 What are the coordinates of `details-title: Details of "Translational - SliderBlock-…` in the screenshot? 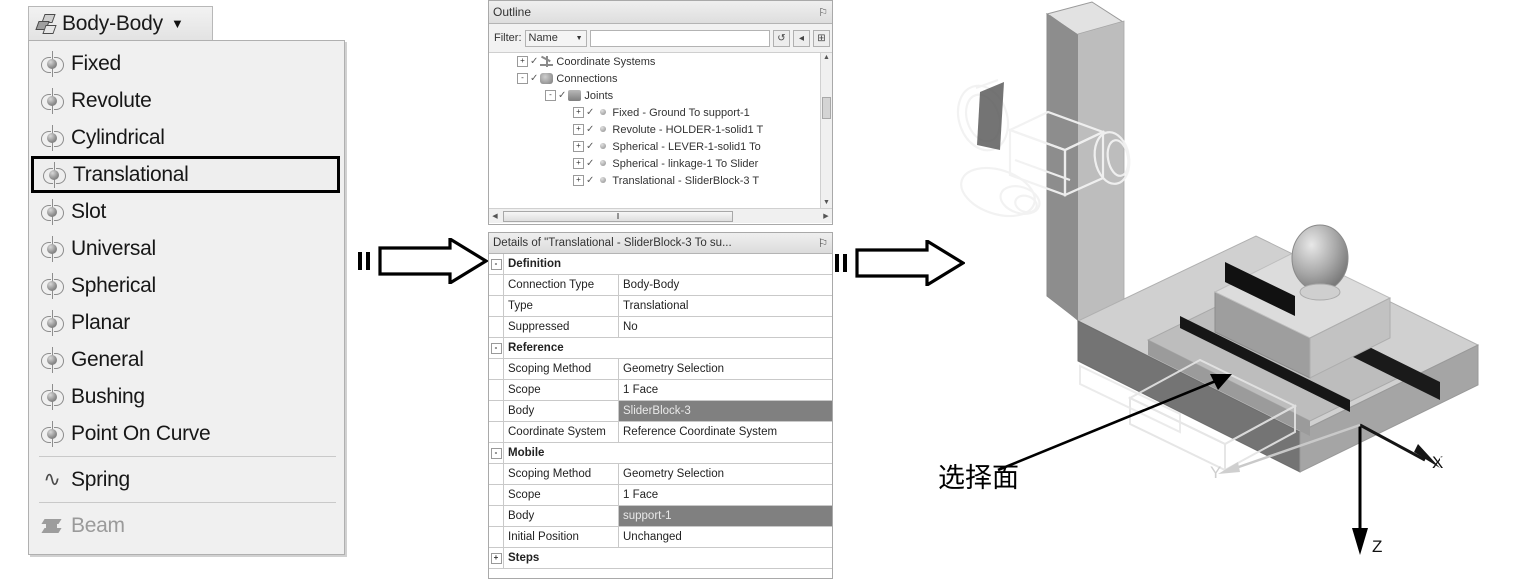 It's located at (612, 243).